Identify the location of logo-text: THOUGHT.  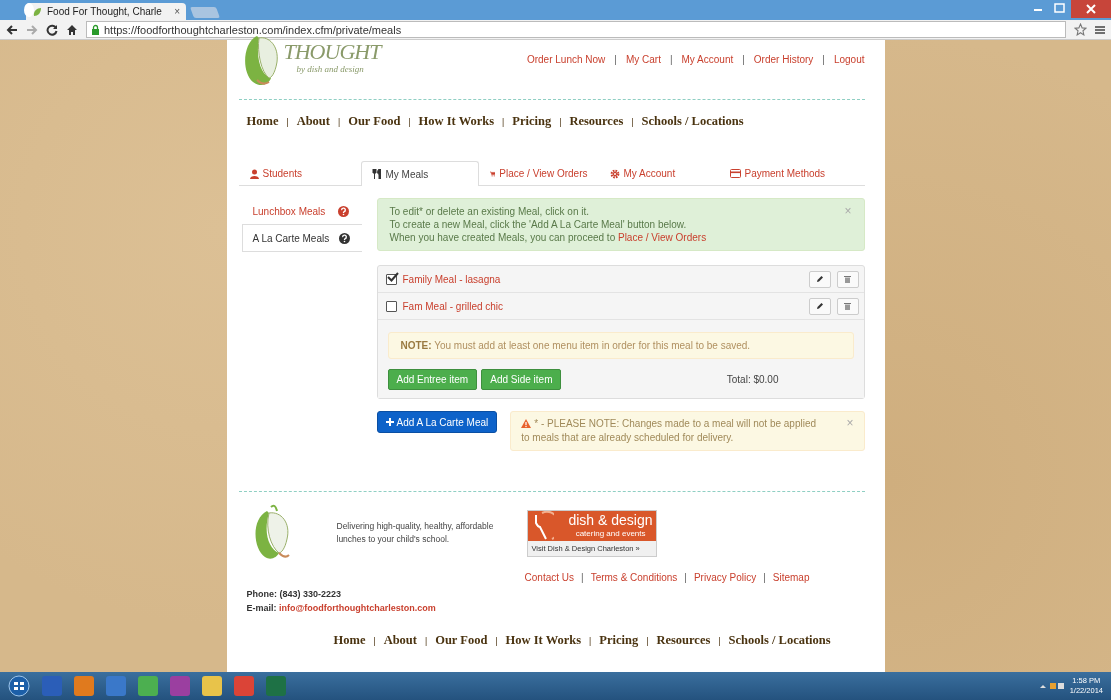
(332, 52).